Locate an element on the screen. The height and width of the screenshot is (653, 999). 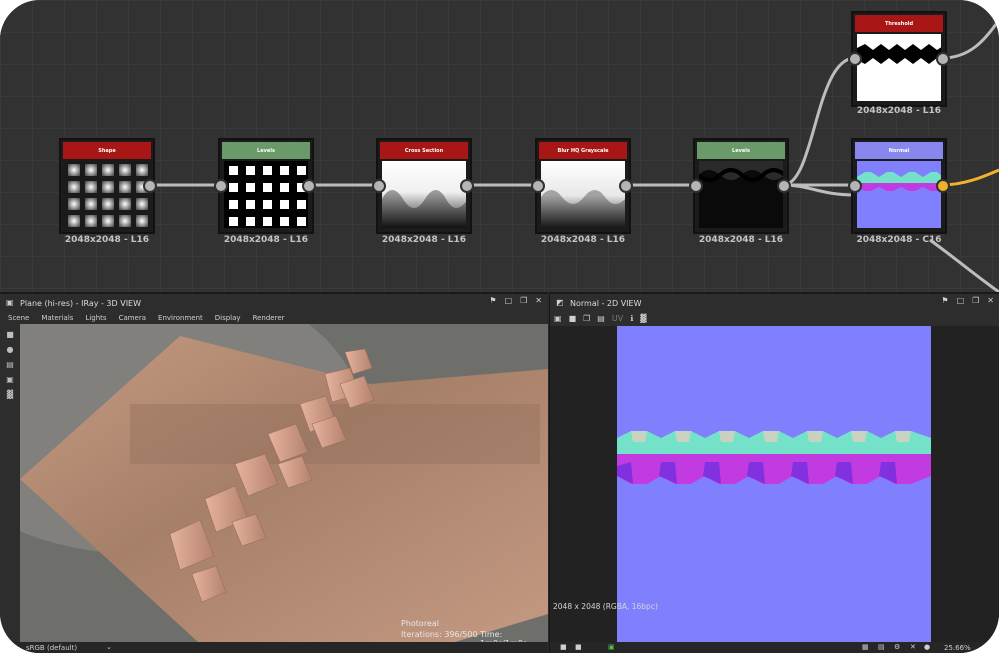
menu-display: Display is located at coordinates (228, 318).